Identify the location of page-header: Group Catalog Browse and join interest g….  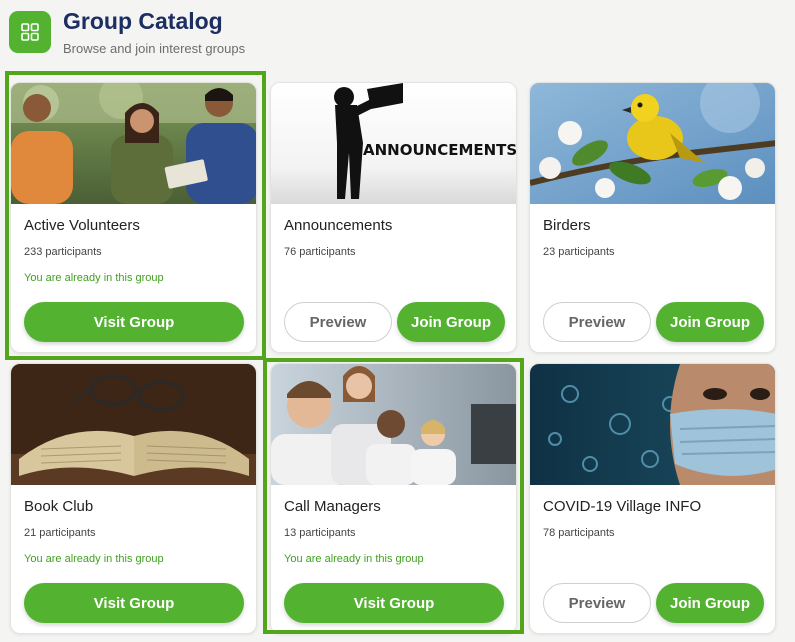
(127, 32).